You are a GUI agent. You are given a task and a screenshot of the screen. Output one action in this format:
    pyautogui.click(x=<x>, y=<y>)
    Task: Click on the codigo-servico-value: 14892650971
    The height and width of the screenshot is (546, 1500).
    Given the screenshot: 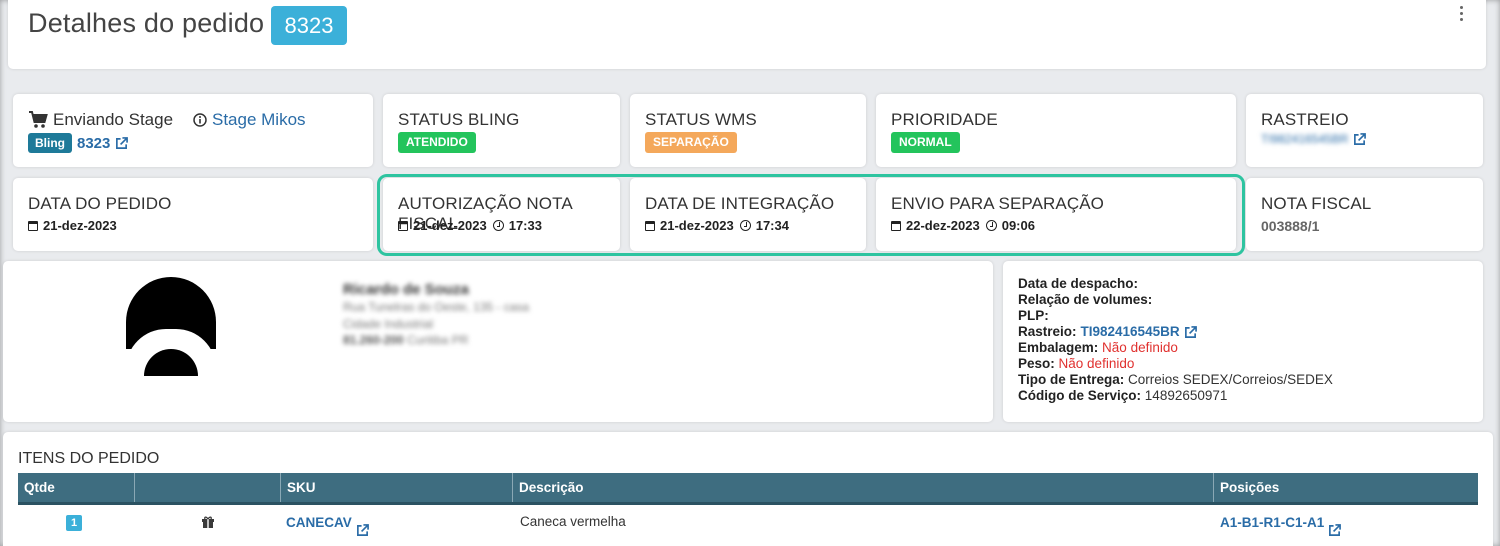 What is the action you would take?
    pyautogui.click(x=1186, y=395)
    